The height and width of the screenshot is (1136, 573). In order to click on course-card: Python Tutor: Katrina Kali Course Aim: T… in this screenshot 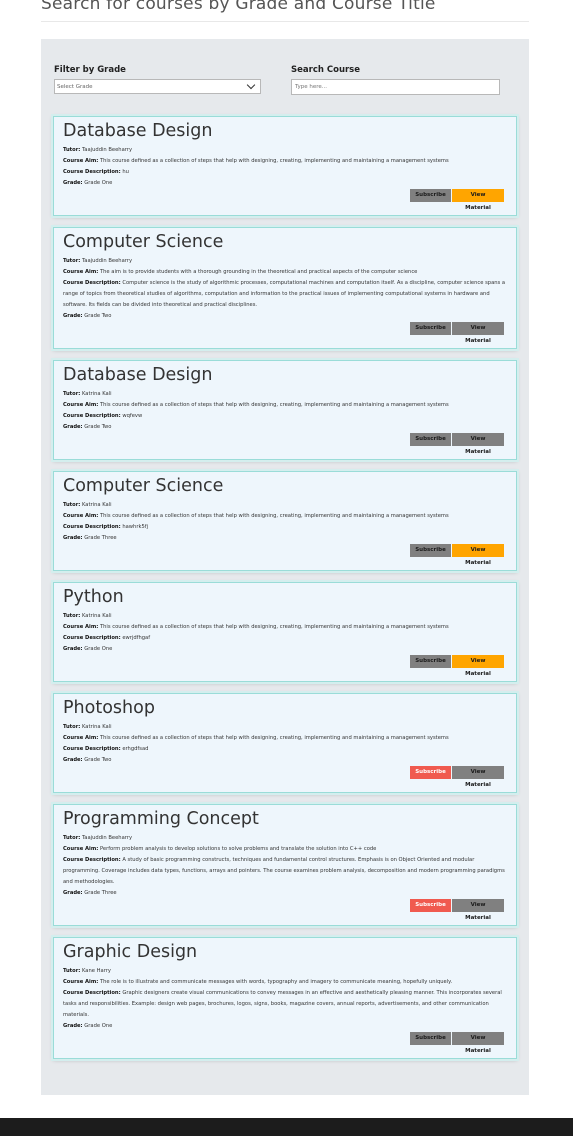, I will do `click(285, 632)`.